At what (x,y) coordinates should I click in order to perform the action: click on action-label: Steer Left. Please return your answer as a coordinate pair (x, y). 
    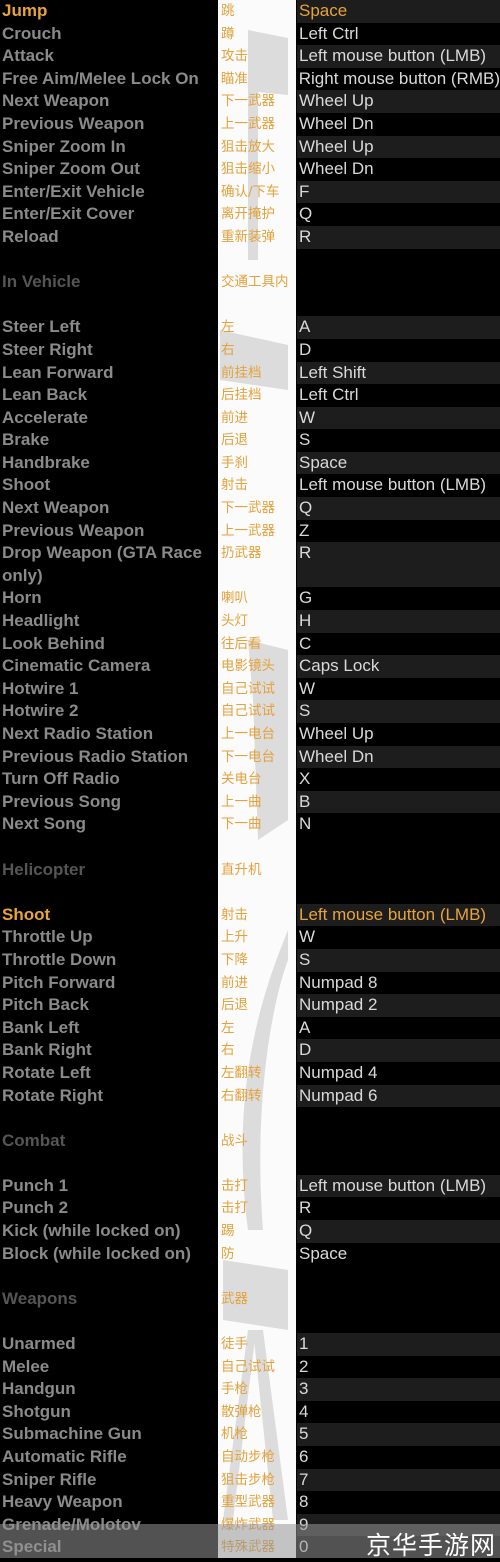
    Looking at the image, I should click on (41, 327).